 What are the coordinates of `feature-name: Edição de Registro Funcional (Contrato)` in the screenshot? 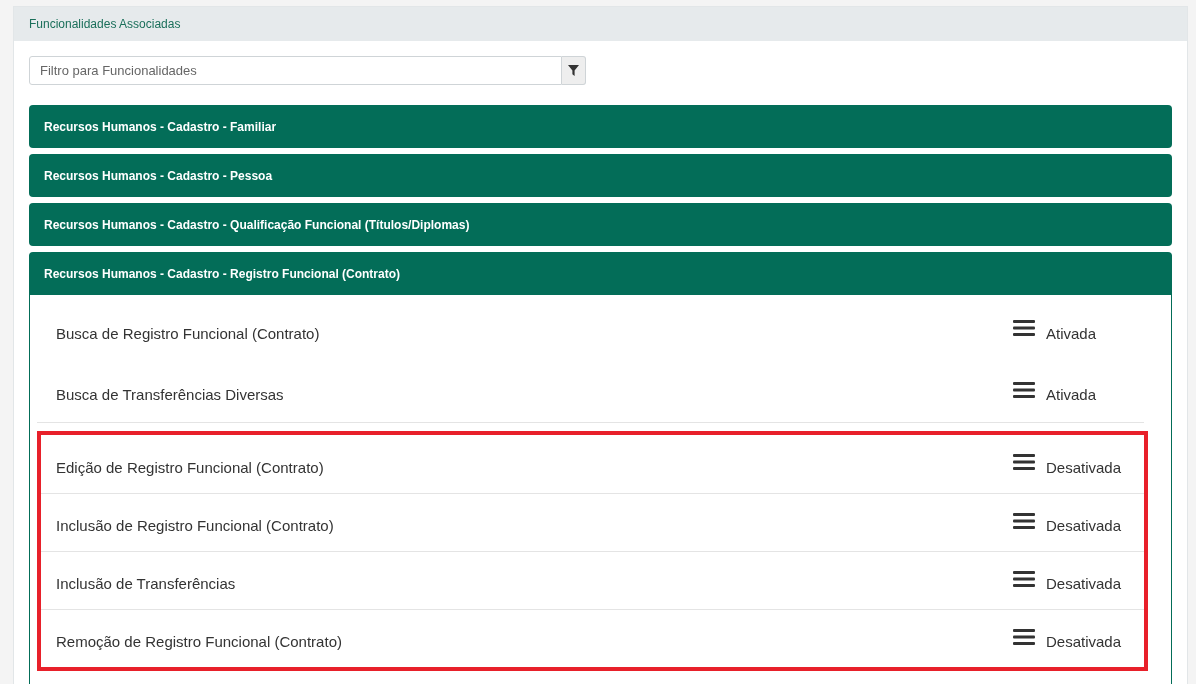 It's located at (190, 467).